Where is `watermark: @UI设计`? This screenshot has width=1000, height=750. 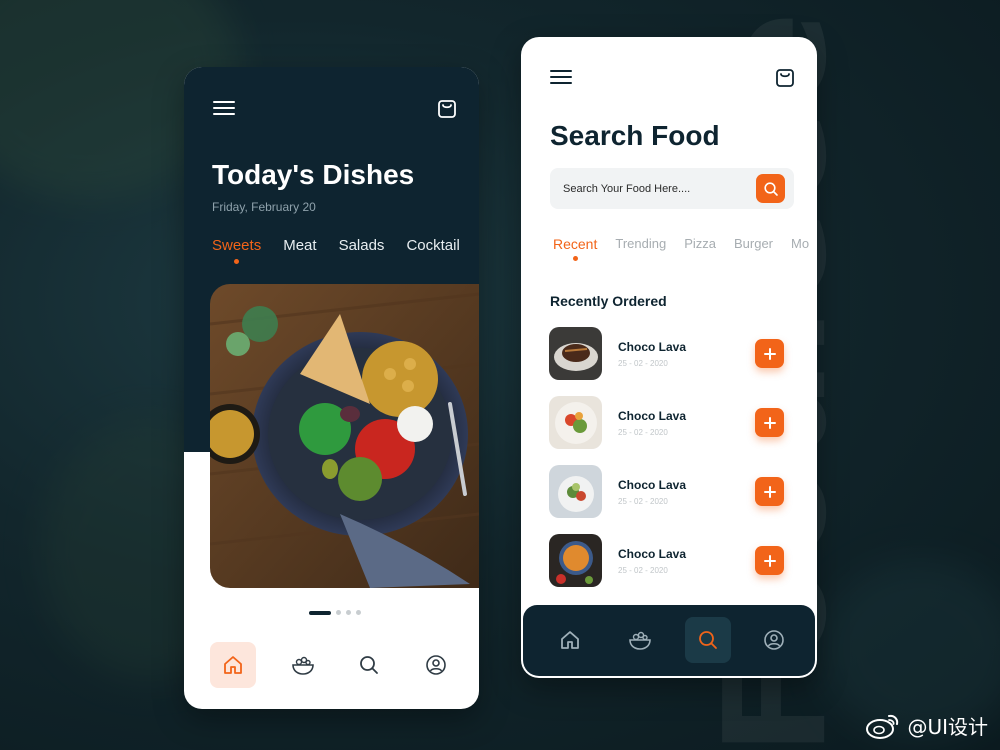
watermark: @UI设计 is located at coordinates (926, 725).